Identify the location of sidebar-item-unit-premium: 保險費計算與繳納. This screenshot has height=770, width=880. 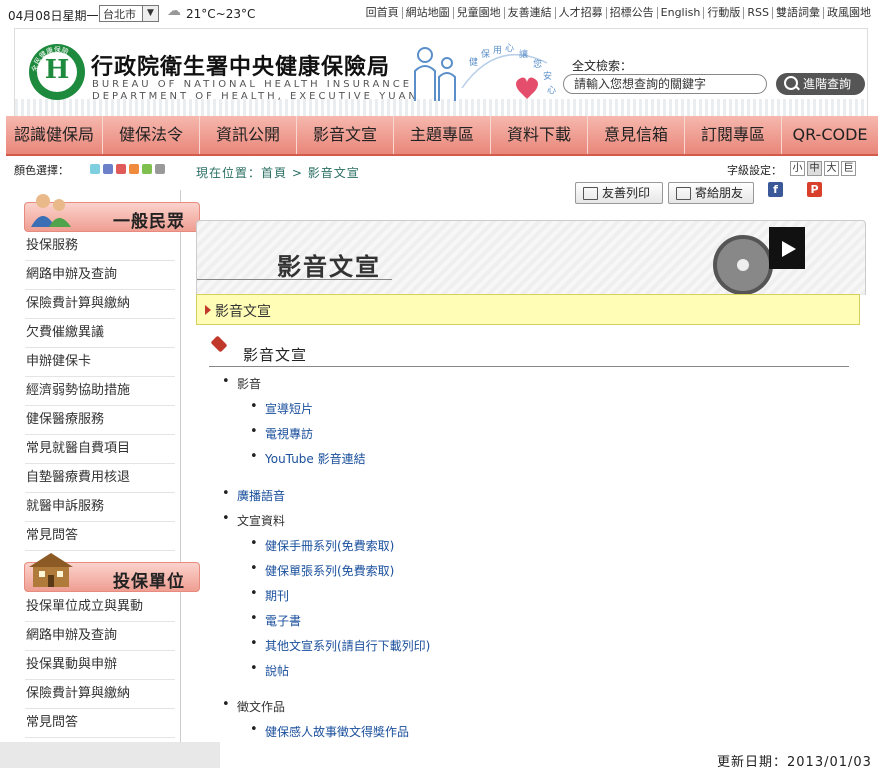
(100, 694).